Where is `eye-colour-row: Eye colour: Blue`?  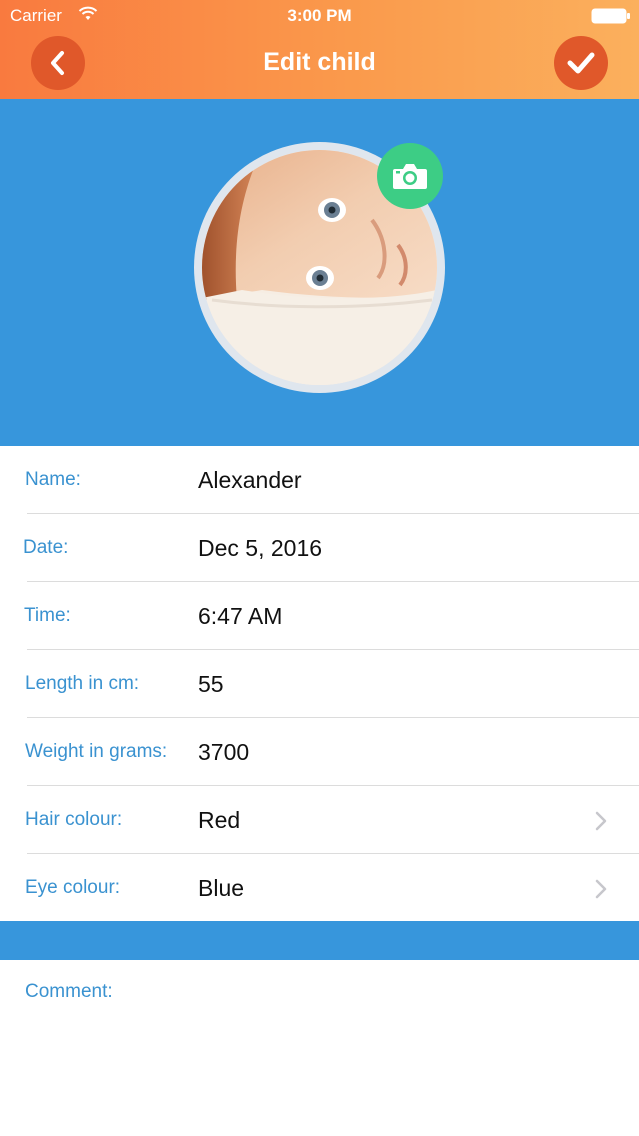 eye-colour-row: Eye colour: Blue is located at coordinates (319, 888).